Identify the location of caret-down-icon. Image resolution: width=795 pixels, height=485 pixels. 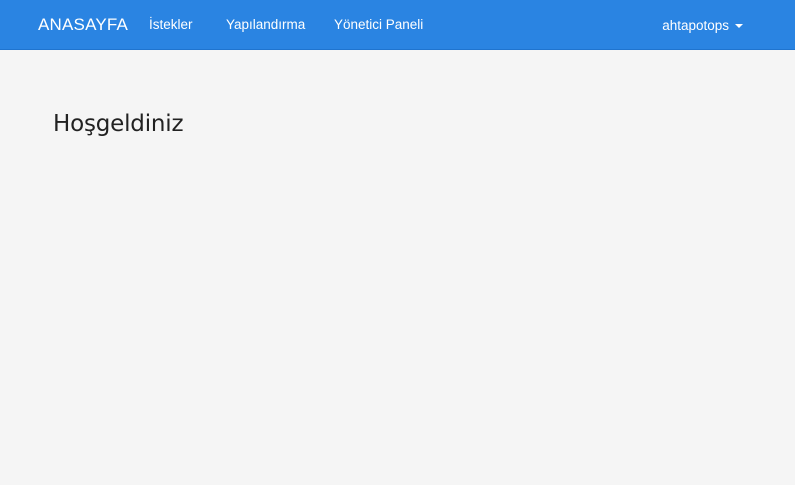
(739, 26).